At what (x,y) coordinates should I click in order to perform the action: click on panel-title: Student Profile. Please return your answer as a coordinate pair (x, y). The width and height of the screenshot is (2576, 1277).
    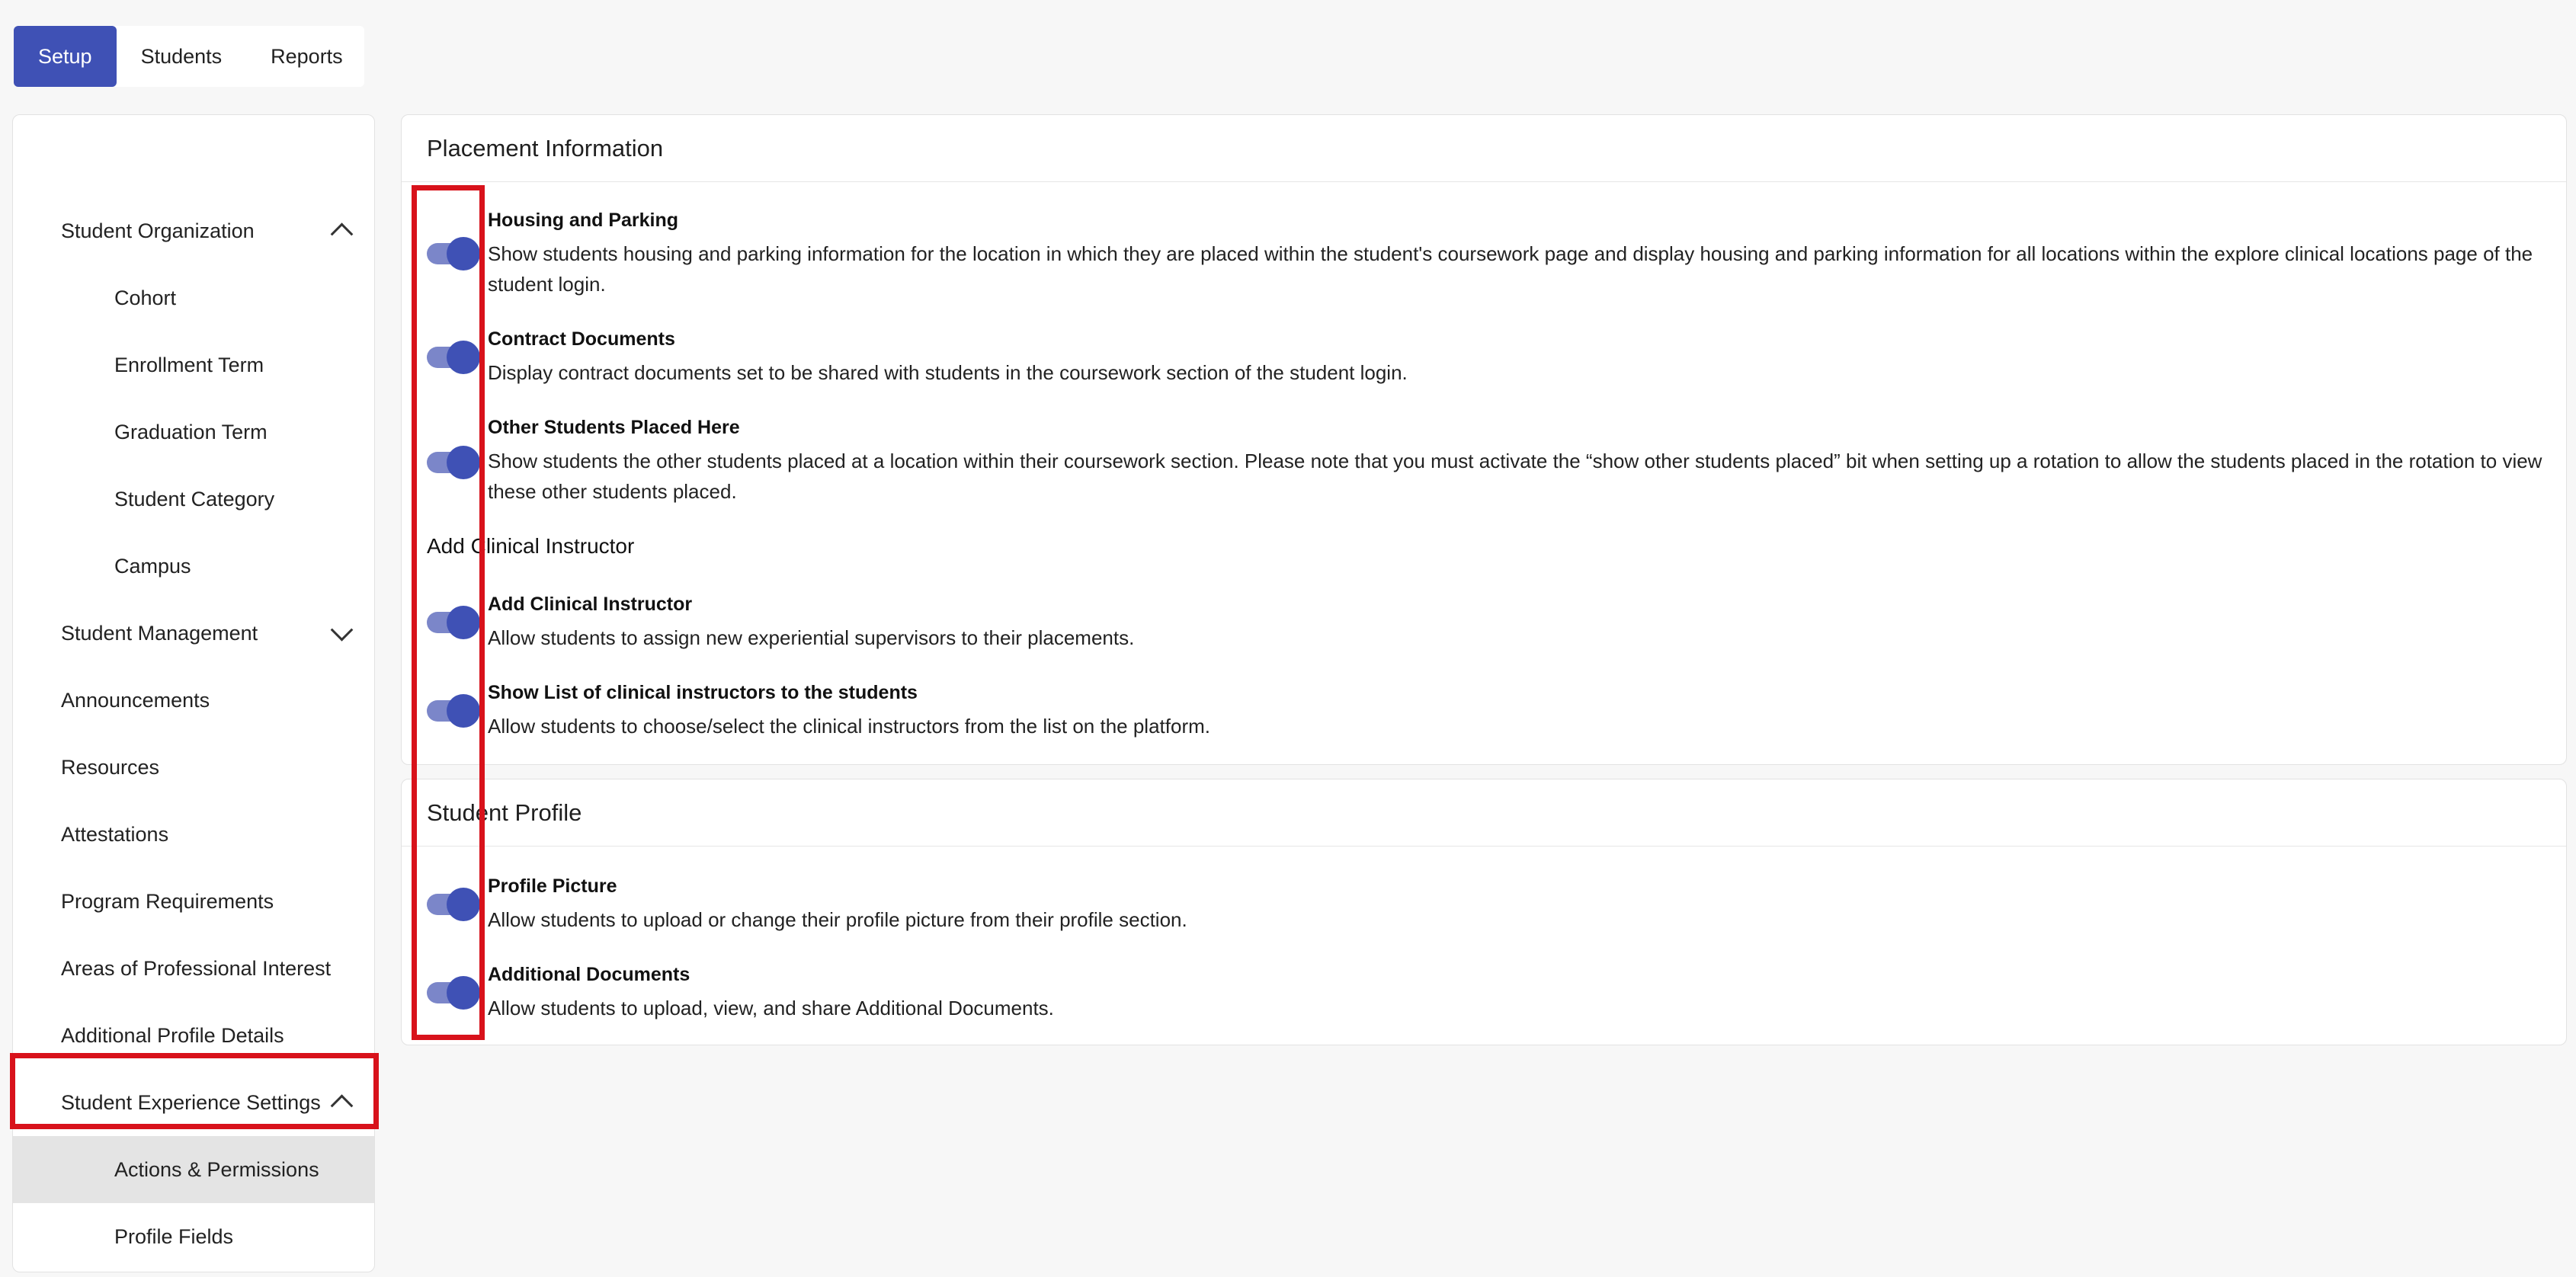
    Looking at the image, I should click on (1484, 813).